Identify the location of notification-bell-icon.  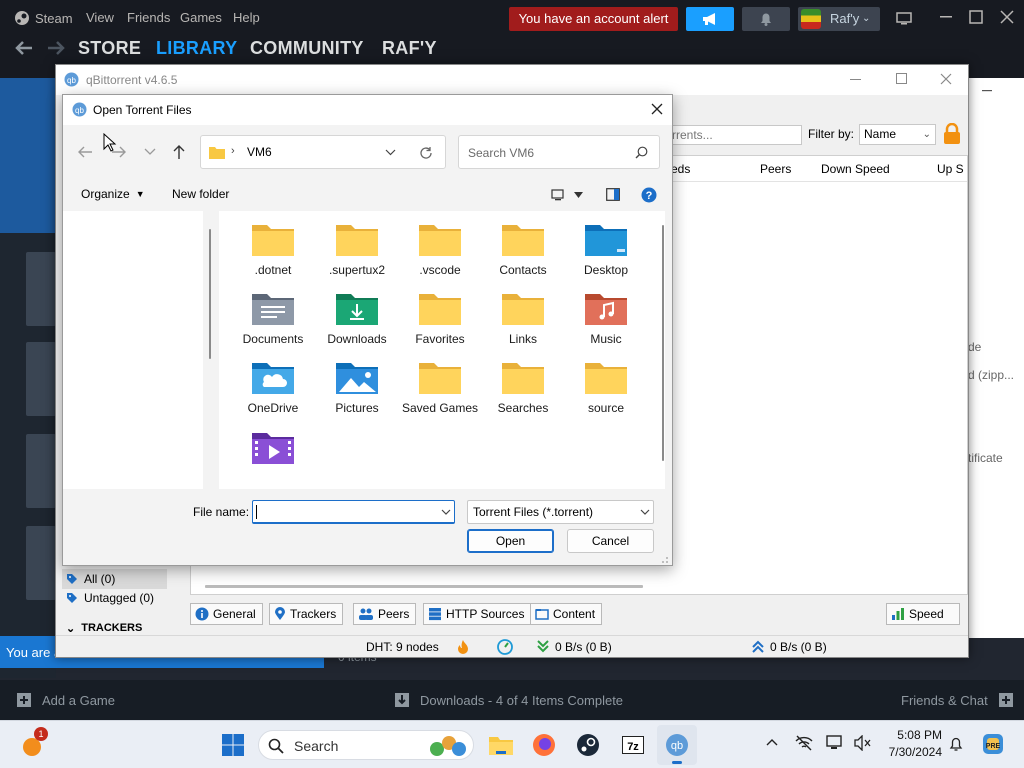
(956, 744).